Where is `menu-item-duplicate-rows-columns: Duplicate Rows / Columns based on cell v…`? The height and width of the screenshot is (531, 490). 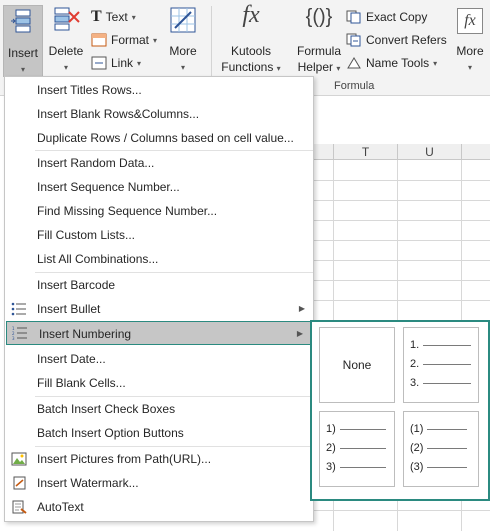 menu-item-duplicate-rows-columns: Duplicate Rows / Columns based on cell v… is located at coordinates (159, 138).